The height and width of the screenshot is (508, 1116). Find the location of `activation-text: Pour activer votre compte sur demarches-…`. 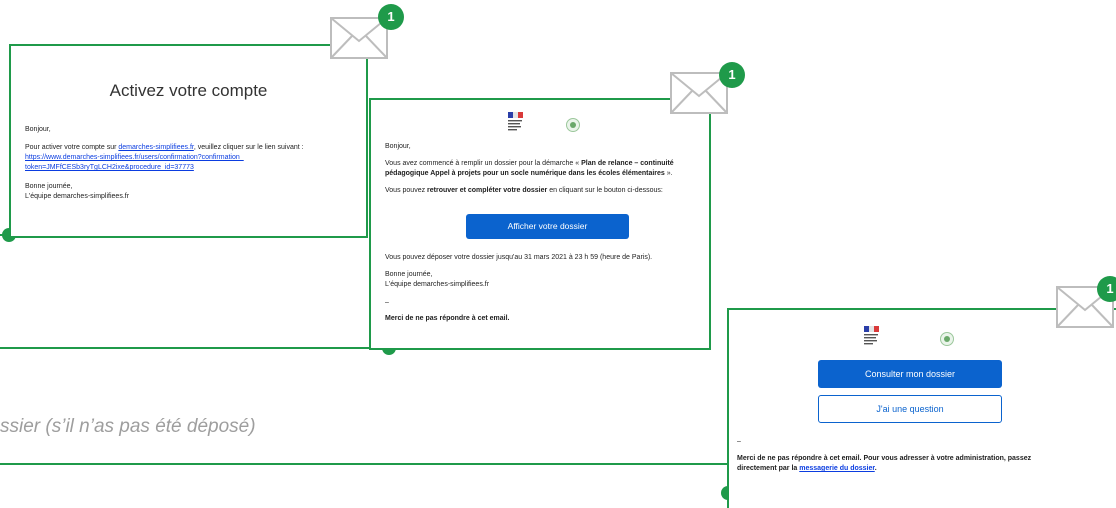

activation-text: Pour activer votre compte sur demarches-… is located at coordinates (164, 148).